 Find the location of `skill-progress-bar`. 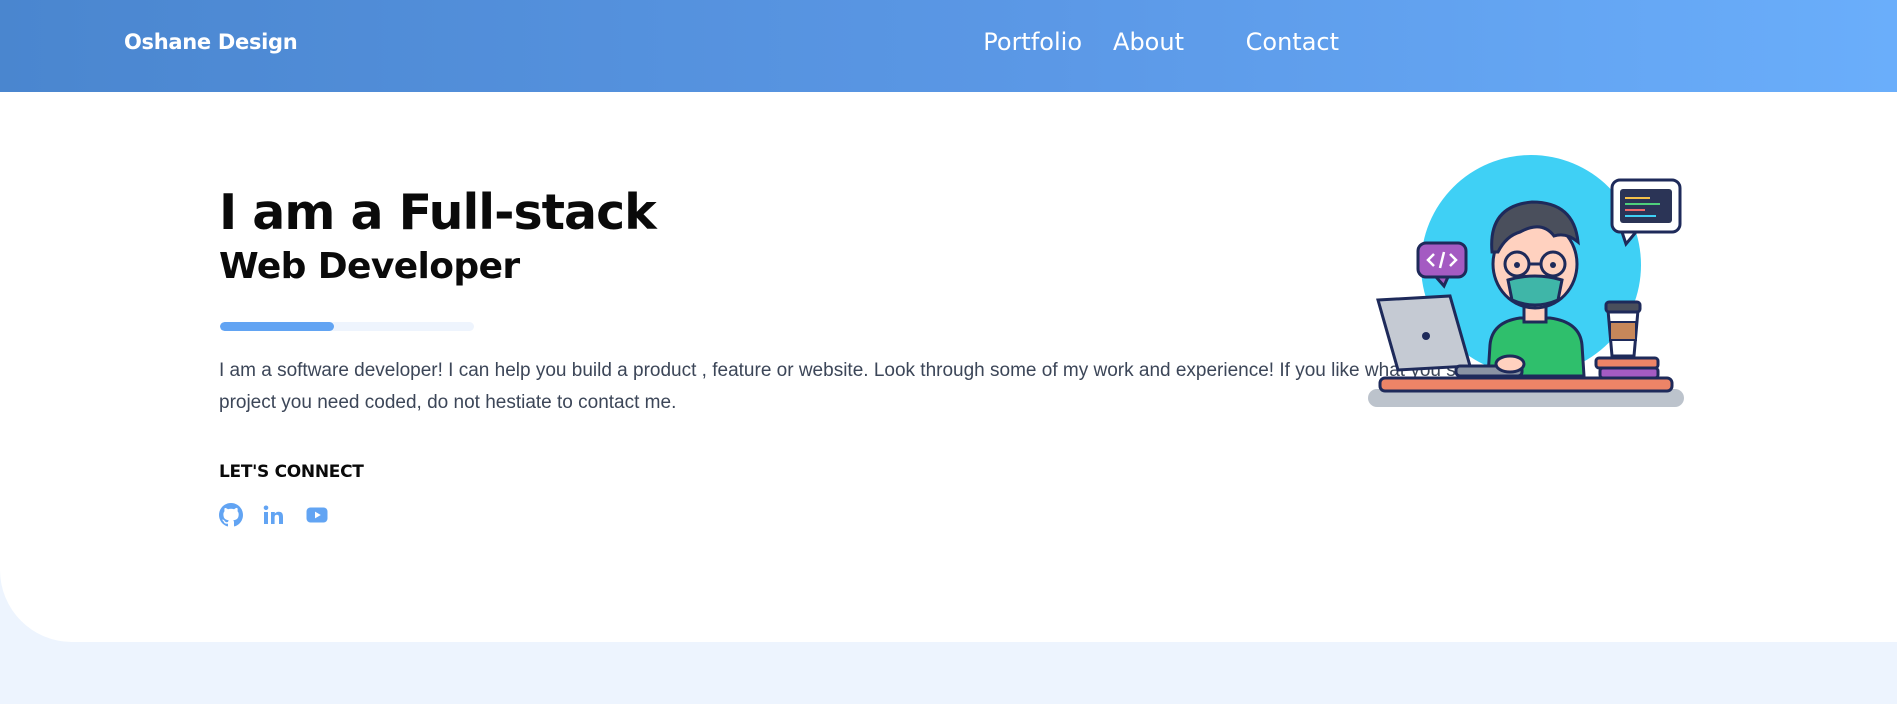

skill-progress-bar is located at coordinates (347, 326).